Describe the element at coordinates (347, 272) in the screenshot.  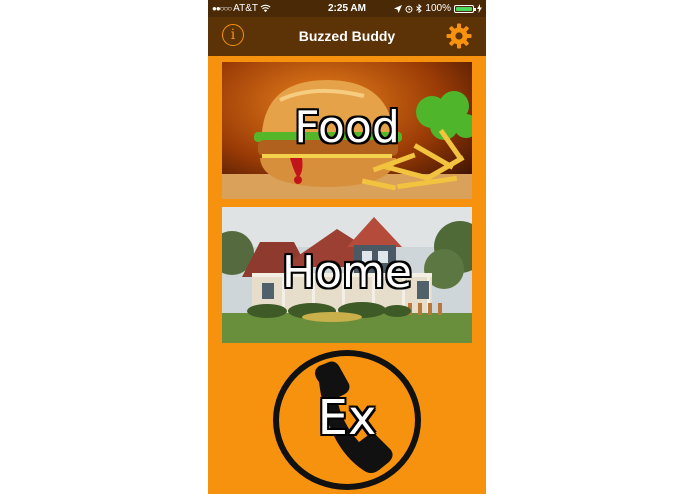
I see `home-label: Home` at that location.